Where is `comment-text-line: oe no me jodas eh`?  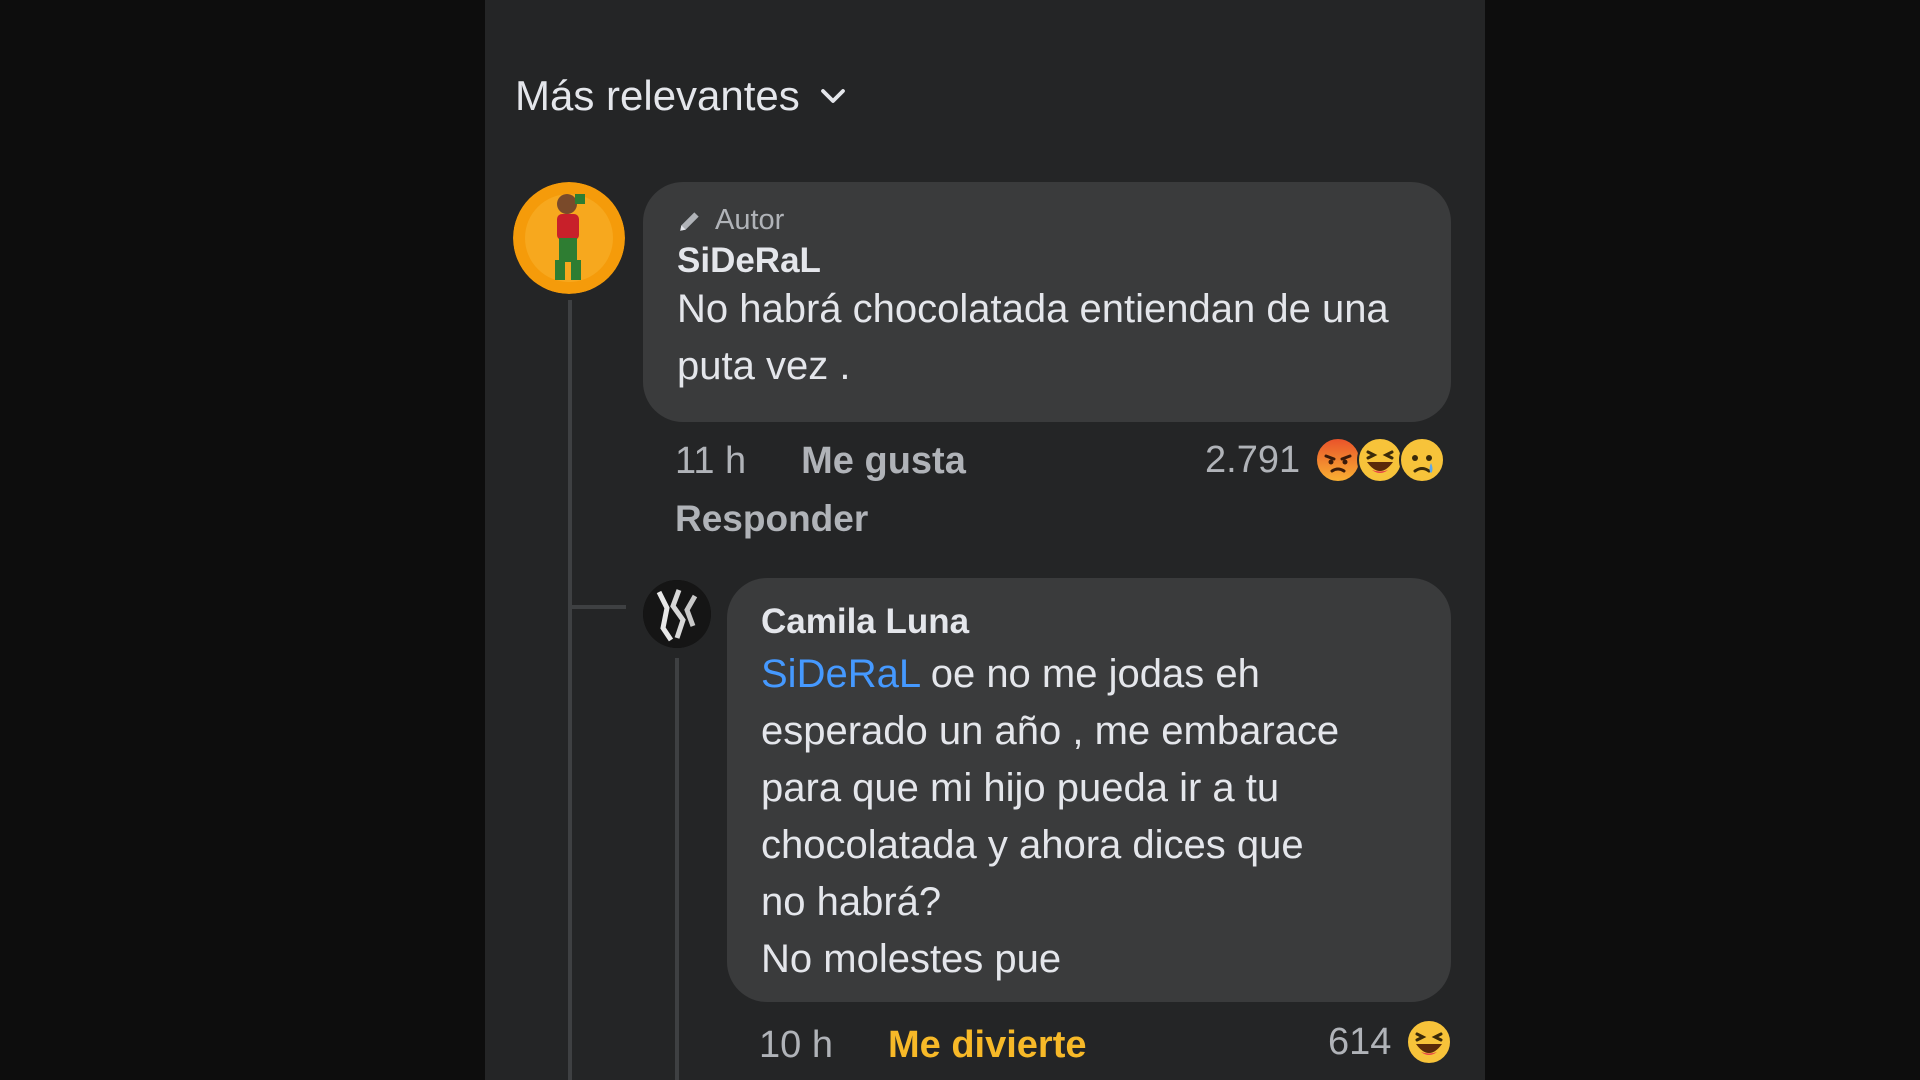
comment-text-line: oe no me jodas eh is located at coordinates (1089, 674).